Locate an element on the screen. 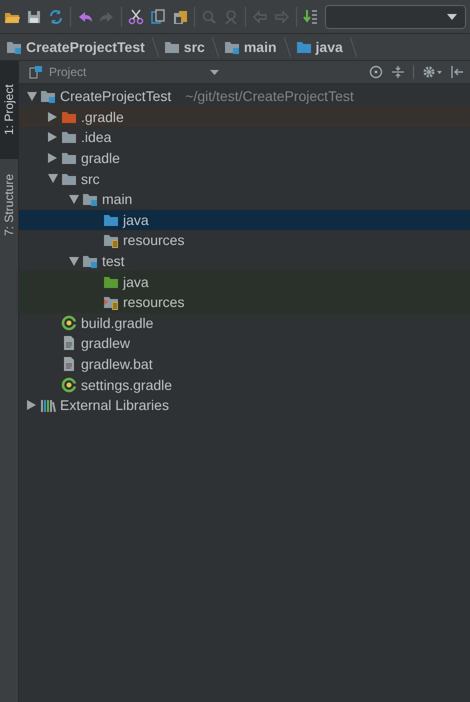 This screenshot has width=470, height=702. copy-icon is located at coordinates (158, 16).